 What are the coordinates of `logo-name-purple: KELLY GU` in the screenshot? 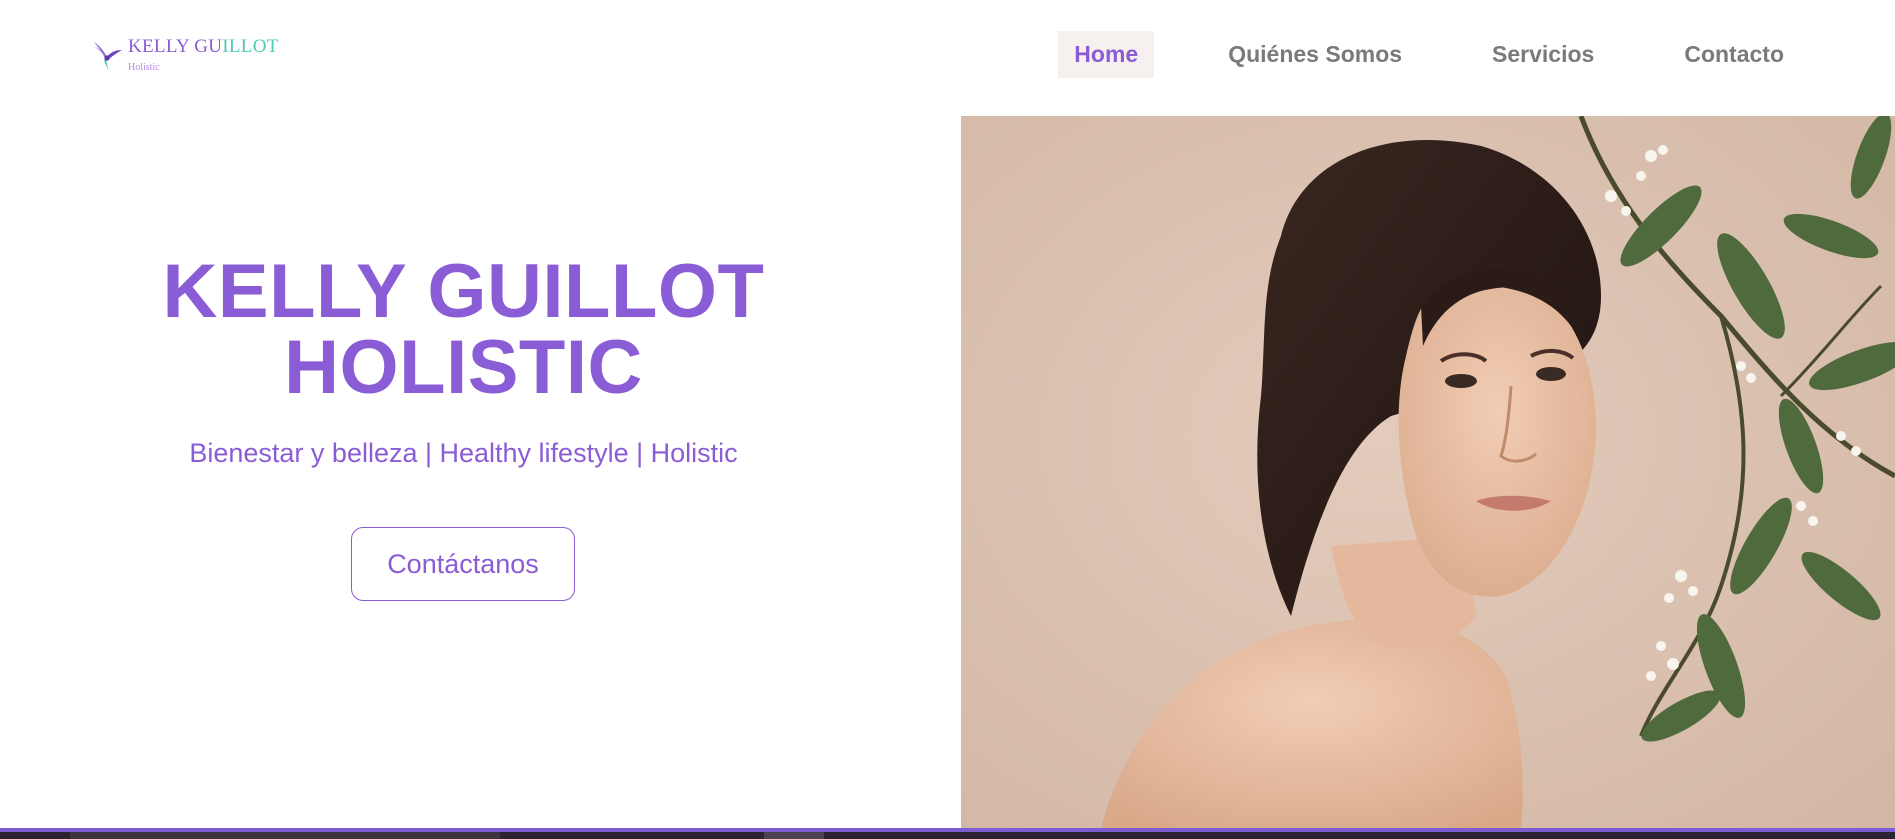 It's located at (175, 46).